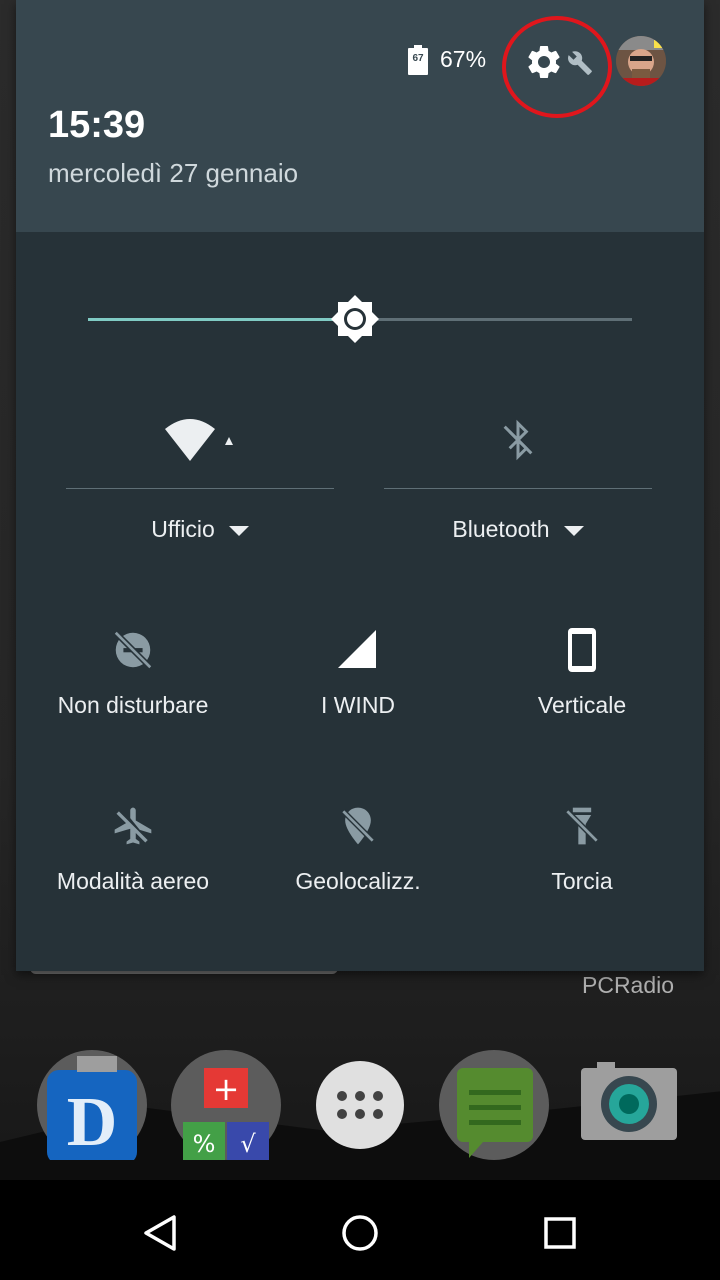  I want to click on pcradio-widget-label: PCRadio, so click(628, 985).